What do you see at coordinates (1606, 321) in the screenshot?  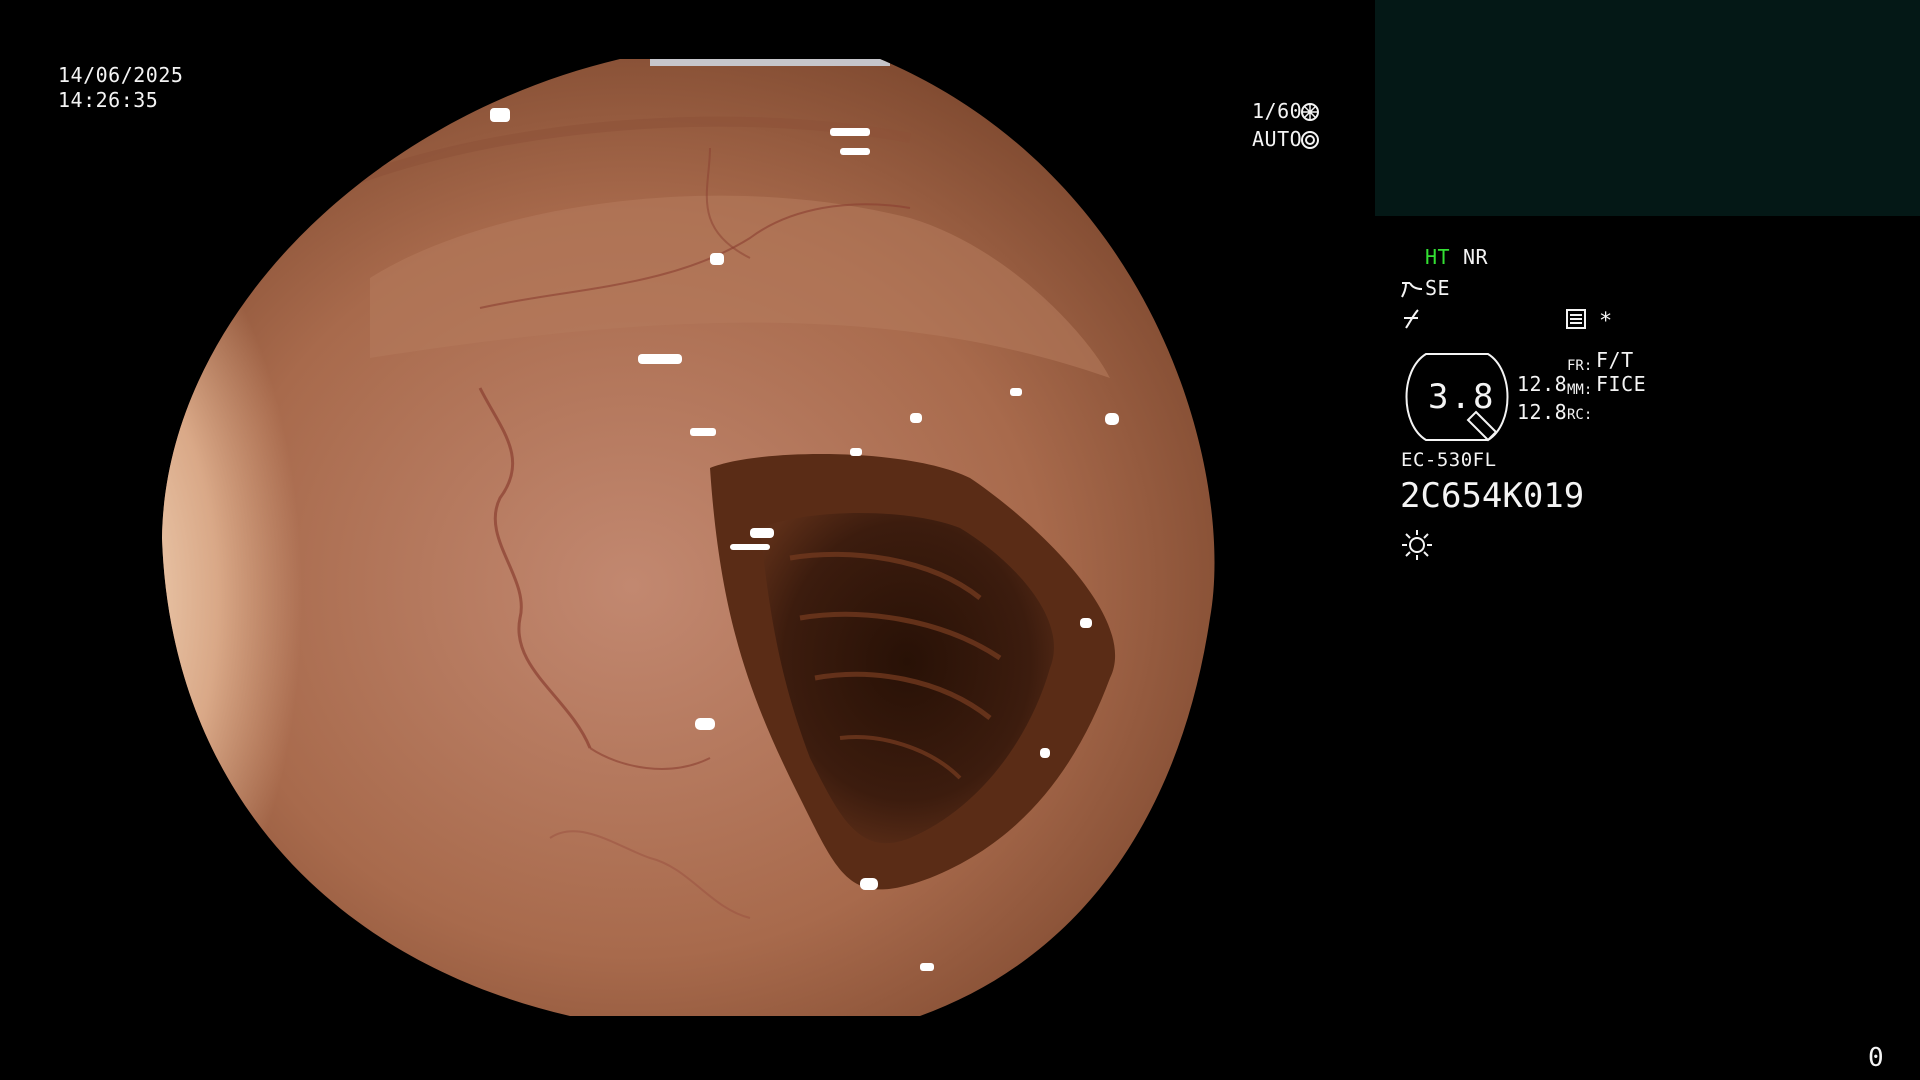 I see `asterisk-indicator: *` at bounding box center [1606, 321].